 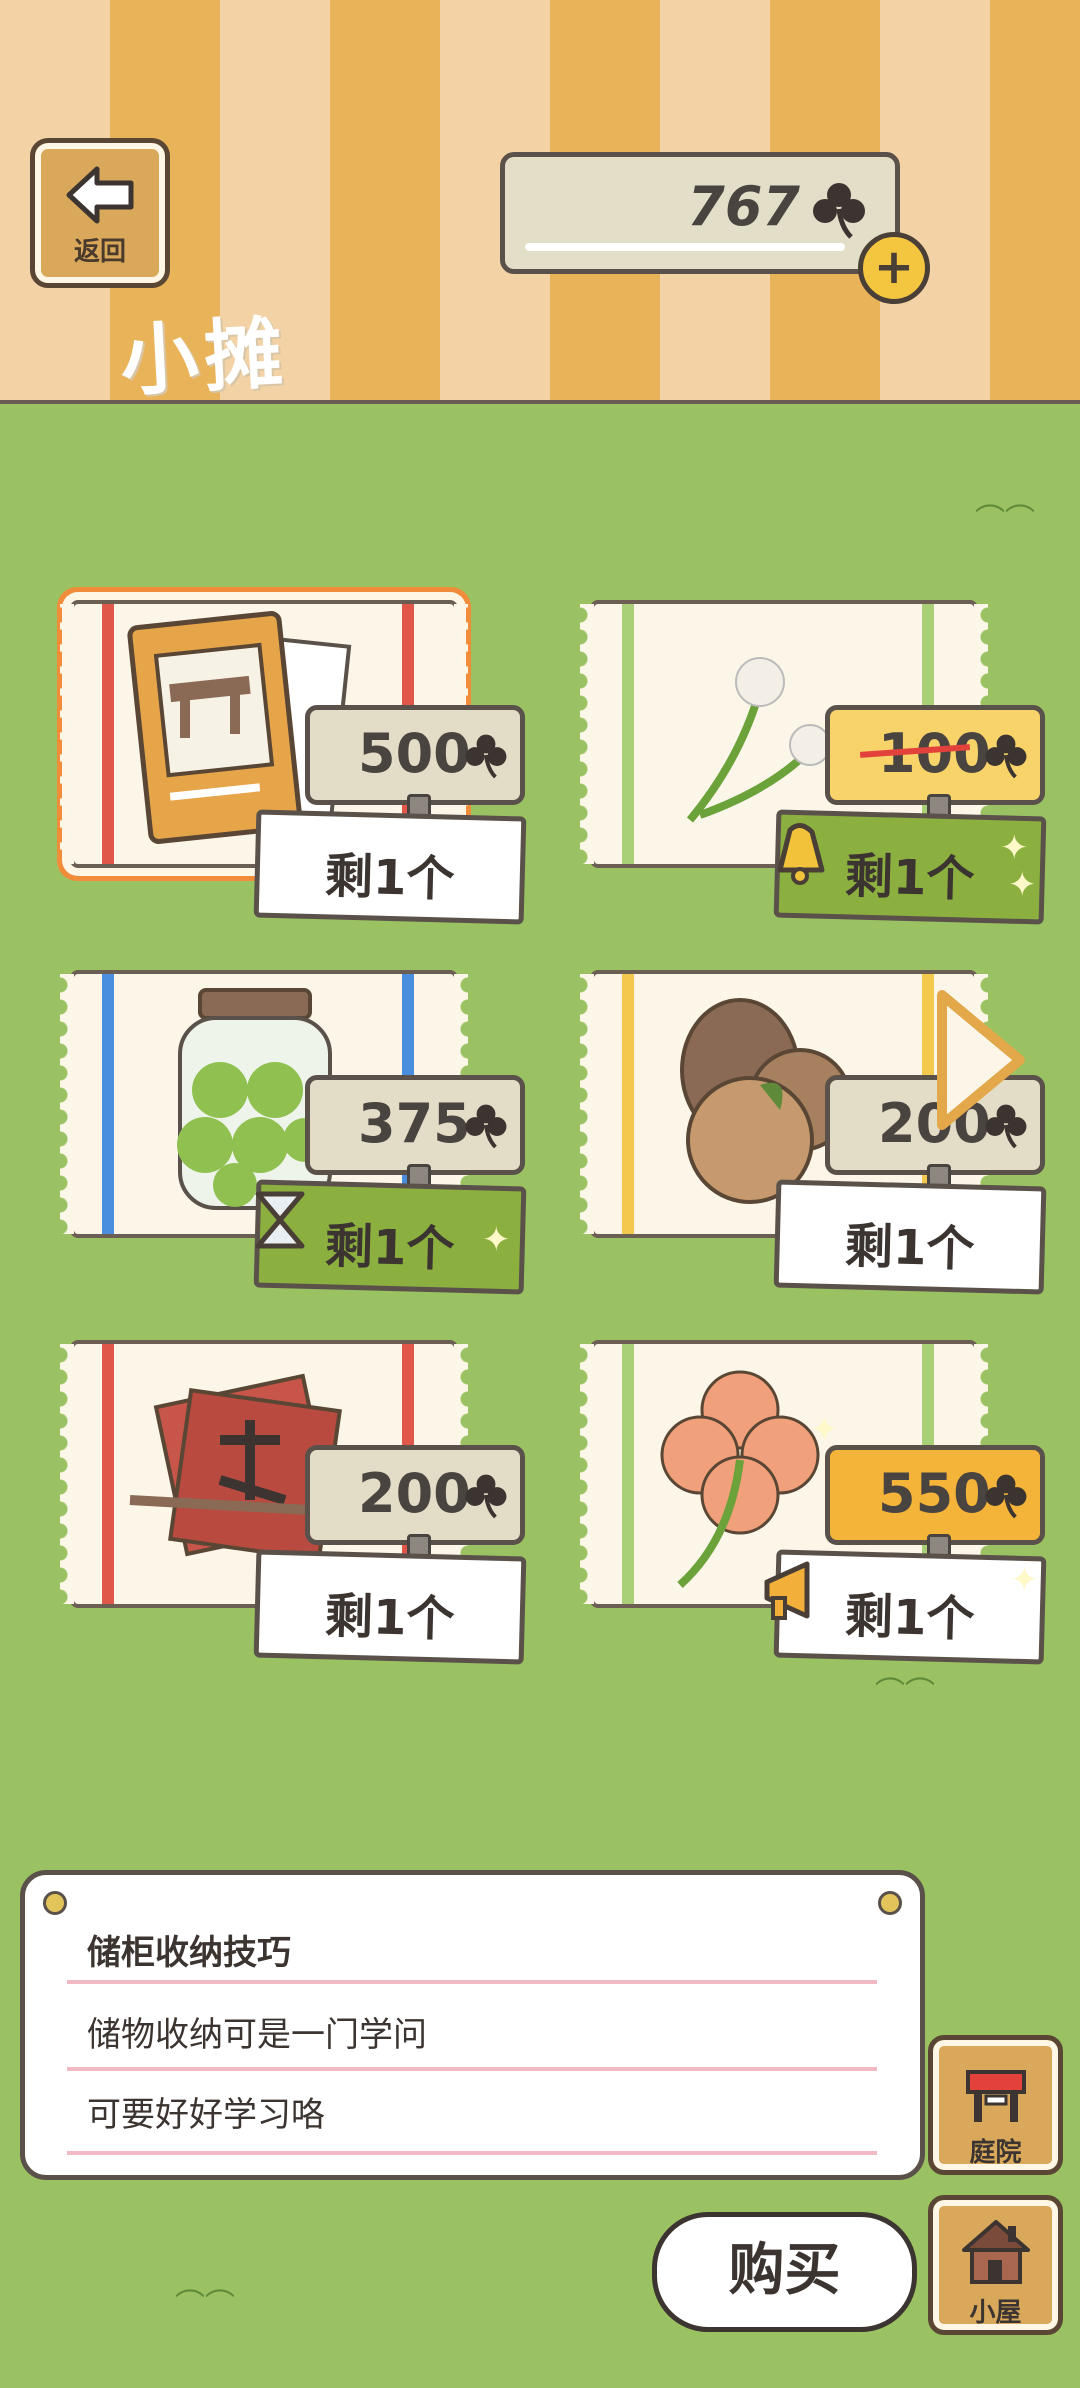 What do you see at coordinates (206, 2115) in the screenshot?
I see `description-line-2: 可要好好学习咯` at bounding box center [206, 2115].